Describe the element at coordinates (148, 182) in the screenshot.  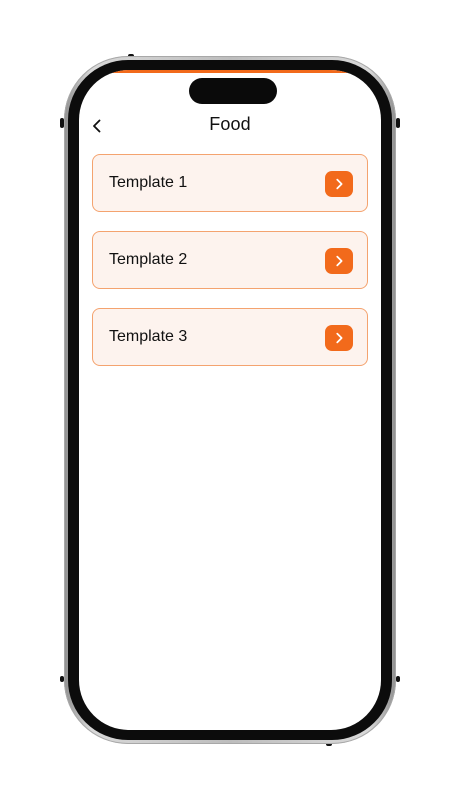
I see `template-label: Template 1` at that location.